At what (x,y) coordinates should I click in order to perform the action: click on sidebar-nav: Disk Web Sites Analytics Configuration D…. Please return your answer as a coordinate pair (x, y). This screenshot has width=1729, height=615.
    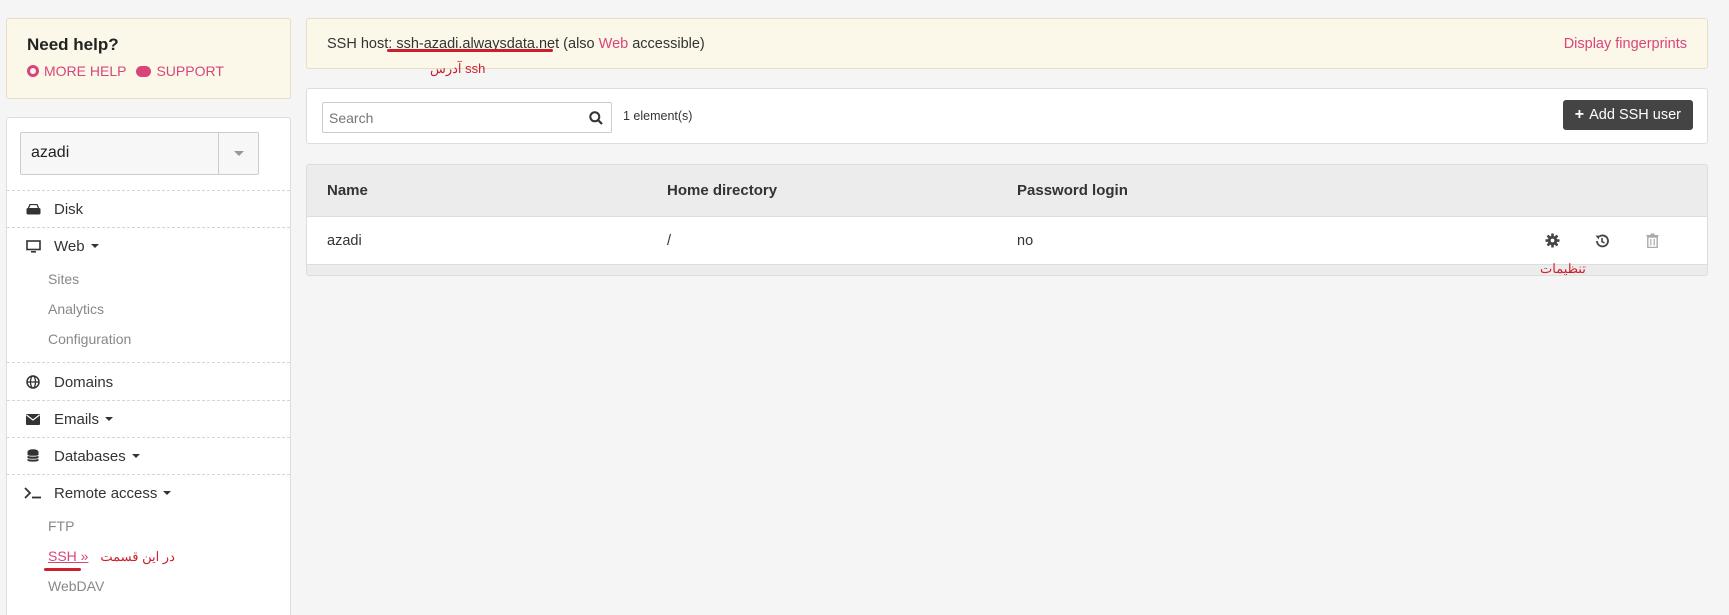
    Looking at the image, I should click on (148, 395).